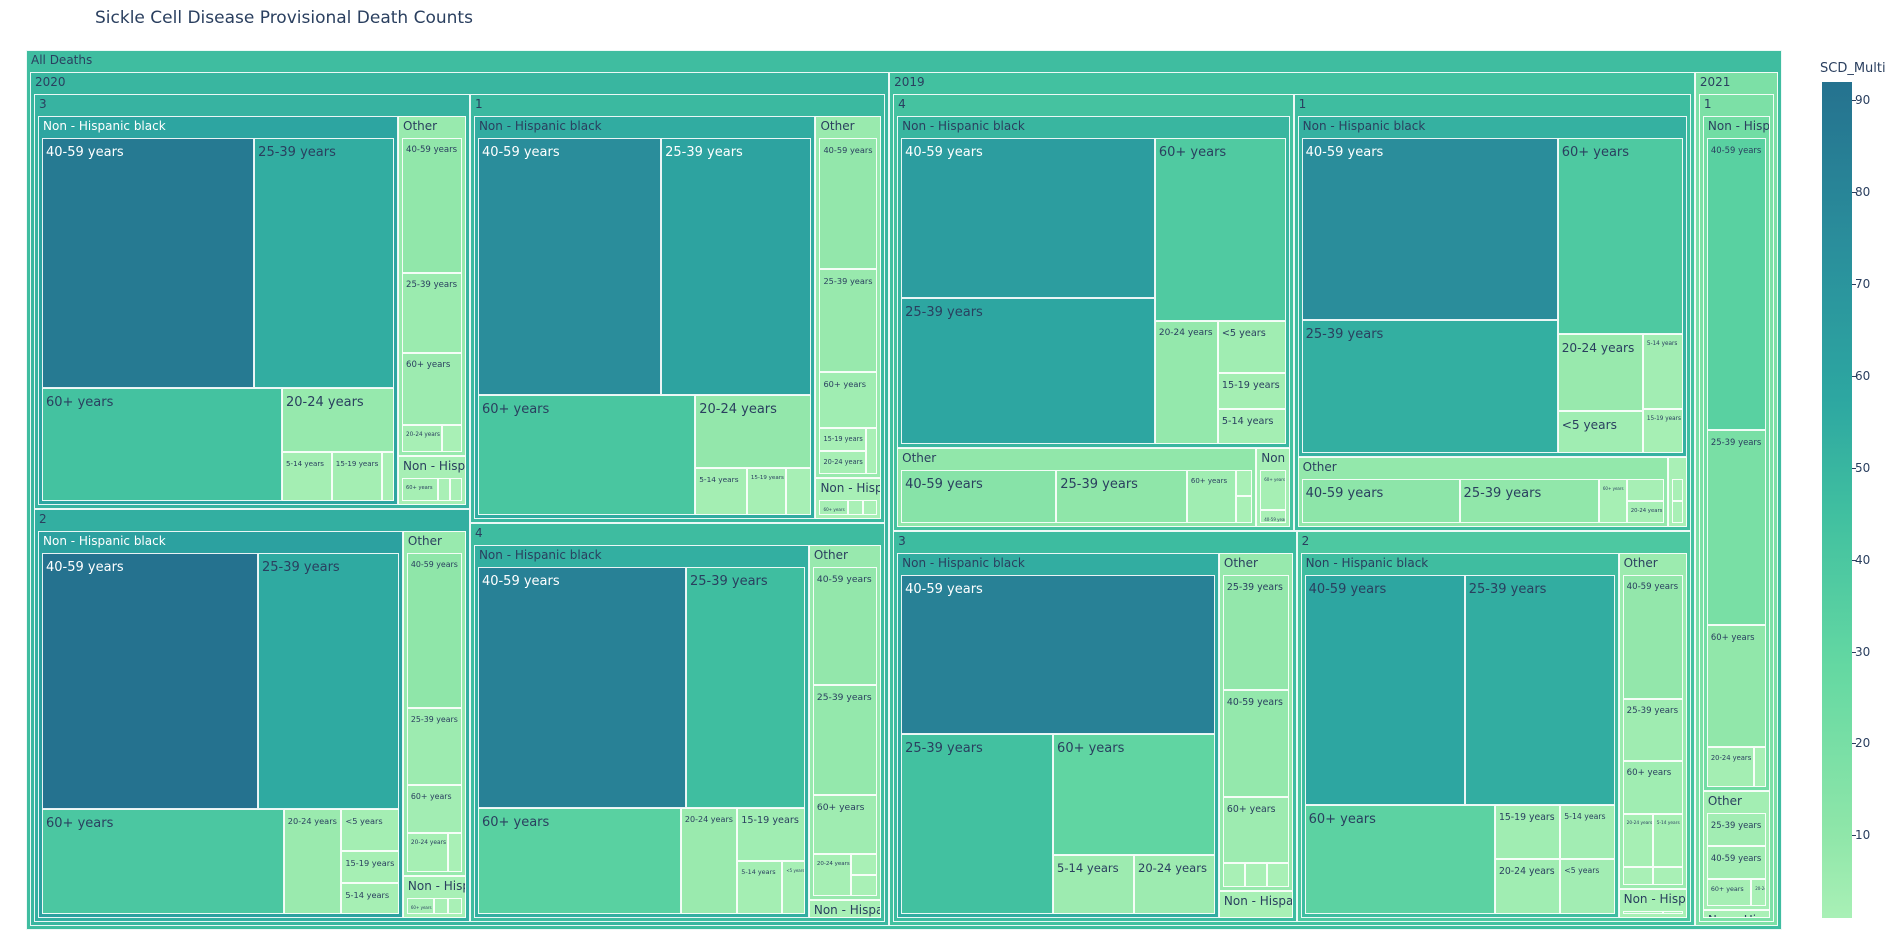 The height and width of the screenshot is (948, 1904). I want to click on treemap-leaf-40-59-years, so click(1642, 912).